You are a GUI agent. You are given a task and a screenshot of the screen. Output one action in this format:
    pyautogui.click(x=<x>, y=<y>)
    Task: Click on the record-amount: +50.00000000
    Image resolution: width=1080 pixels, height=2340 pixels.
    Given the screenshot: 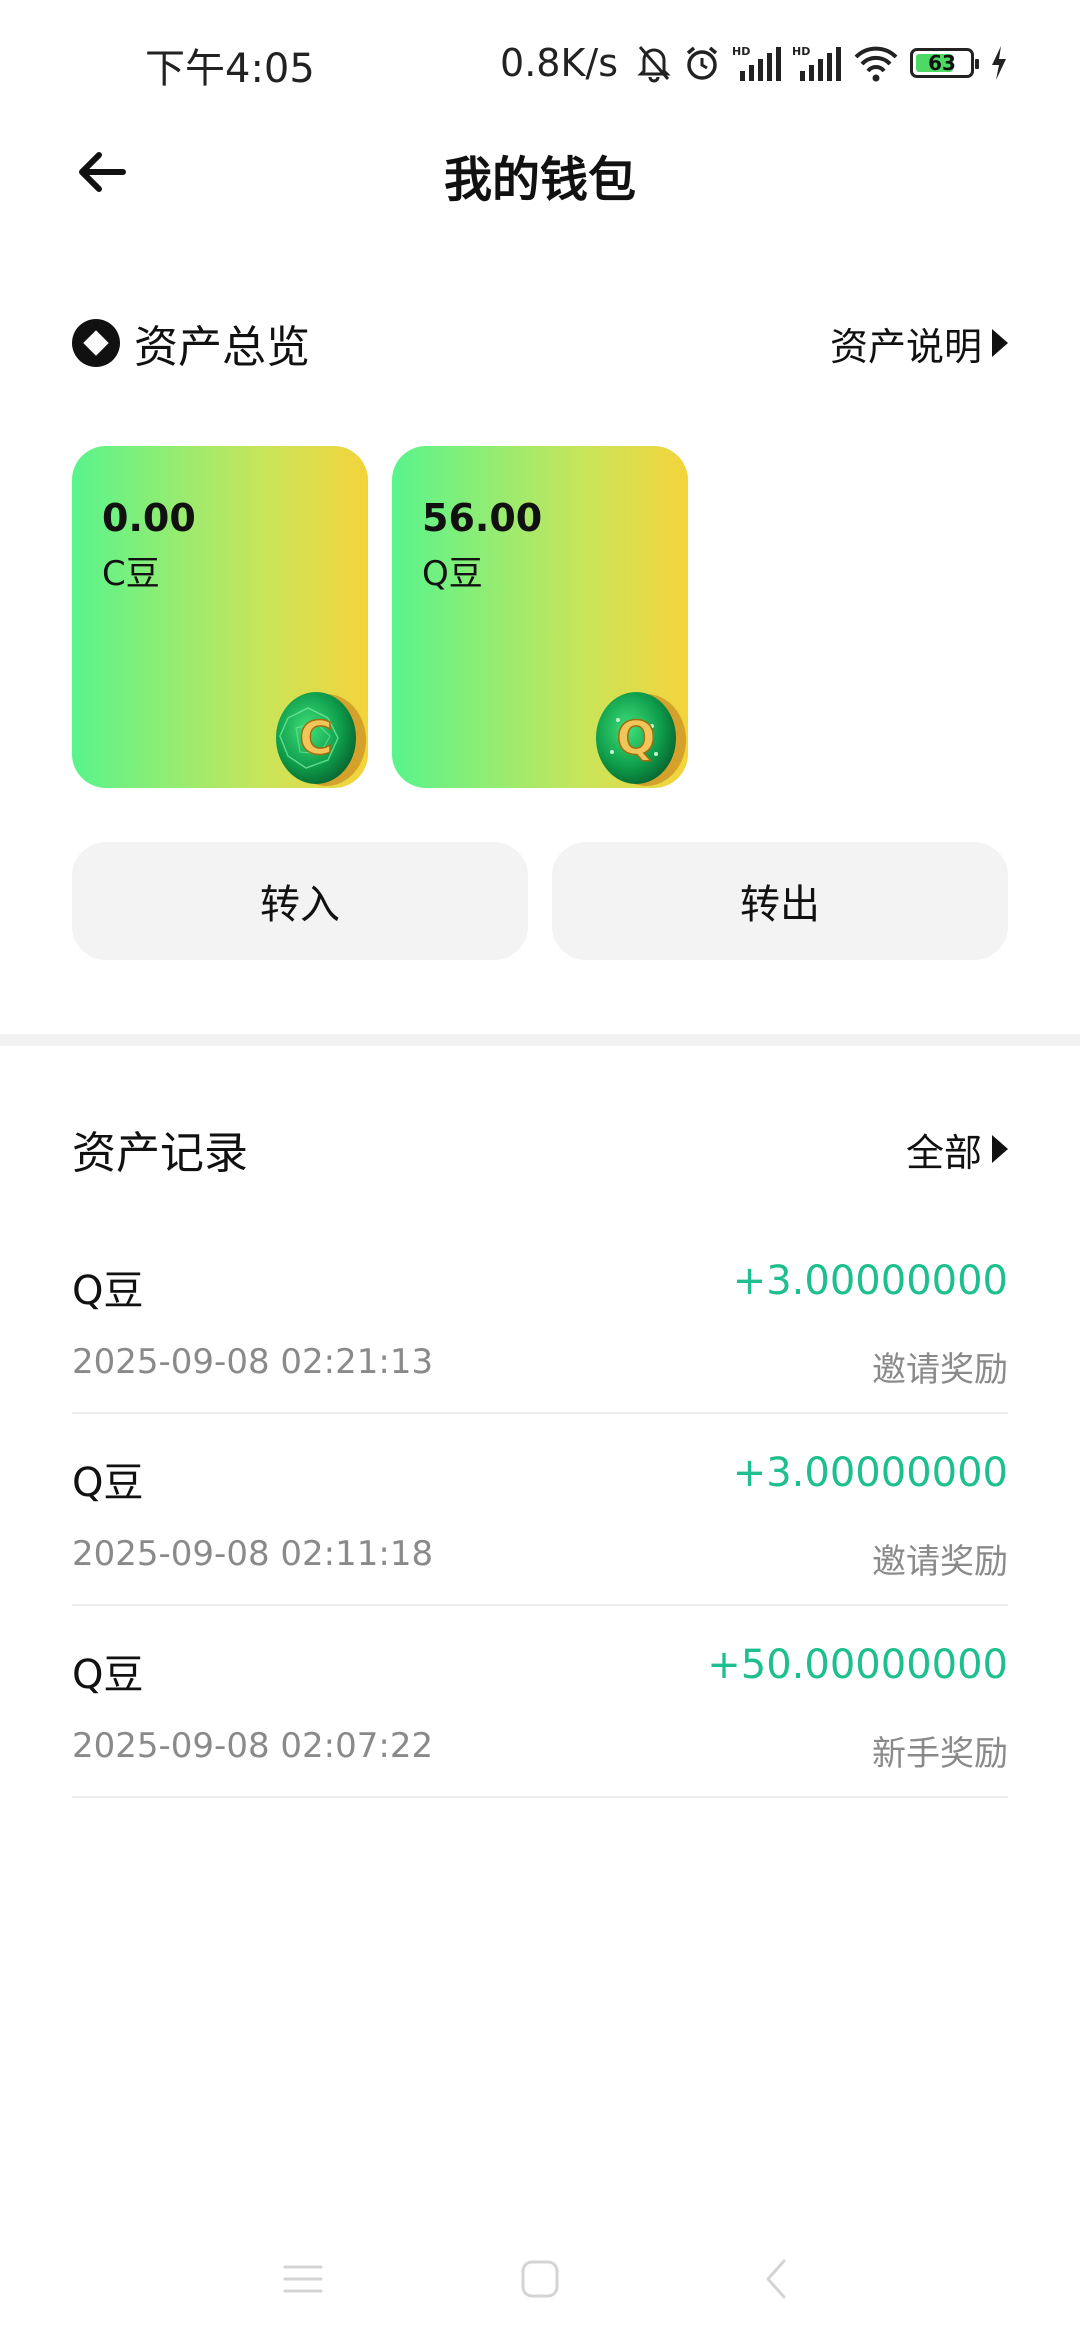 What is the action you would take?
    pyautogui.click(x=857, y=1665)
    